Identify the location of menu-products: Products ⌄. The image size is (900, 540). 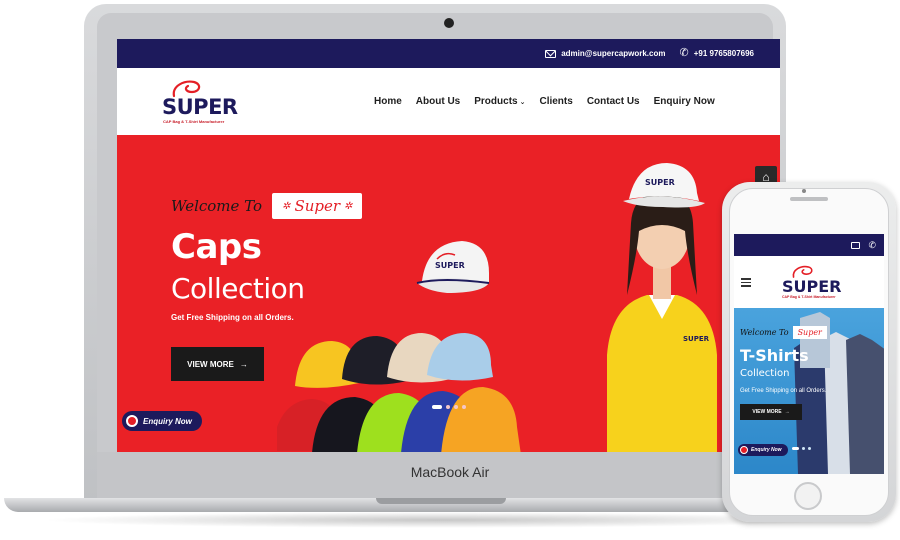
(499, 101).